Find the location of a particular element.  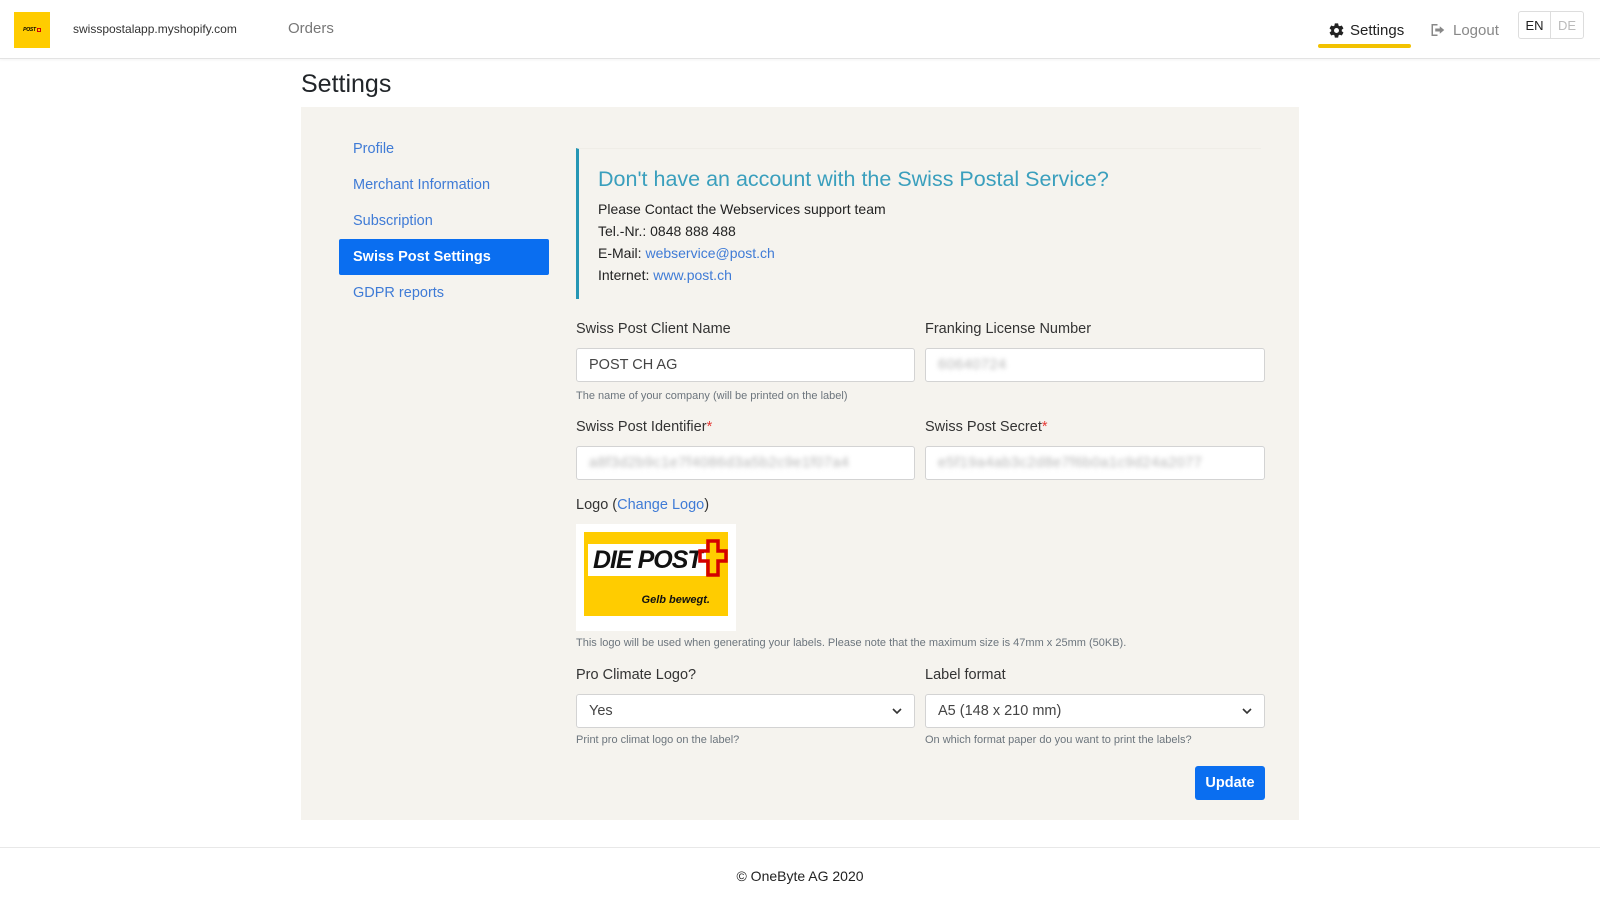

copyright-text: © OneByte AG 2020 is located at coordinates (800, 876).